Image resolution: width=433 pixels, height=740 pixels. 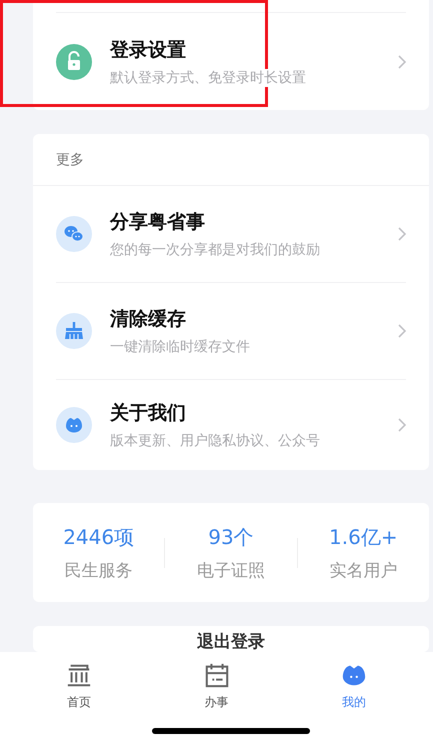 I want to click on logout-button: 退出登录, so click(x=231, y=639).